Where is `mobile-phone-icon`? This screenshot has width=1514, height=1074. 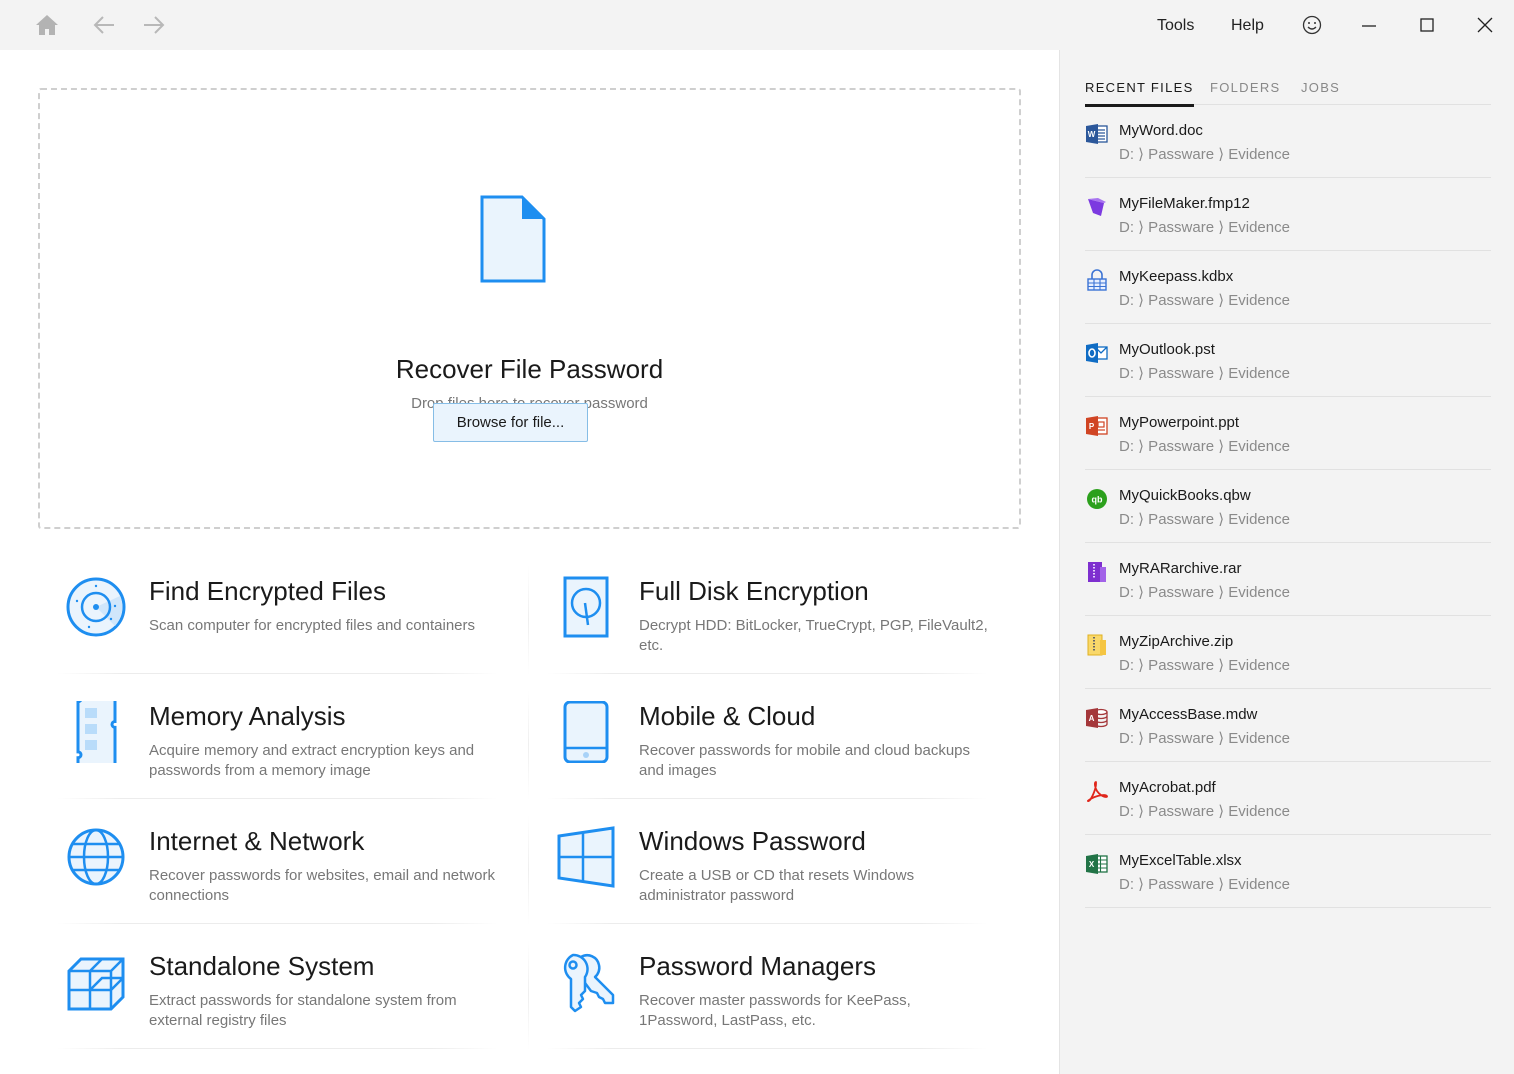 mobile-phone-icon is located at coordinates (586, 732).